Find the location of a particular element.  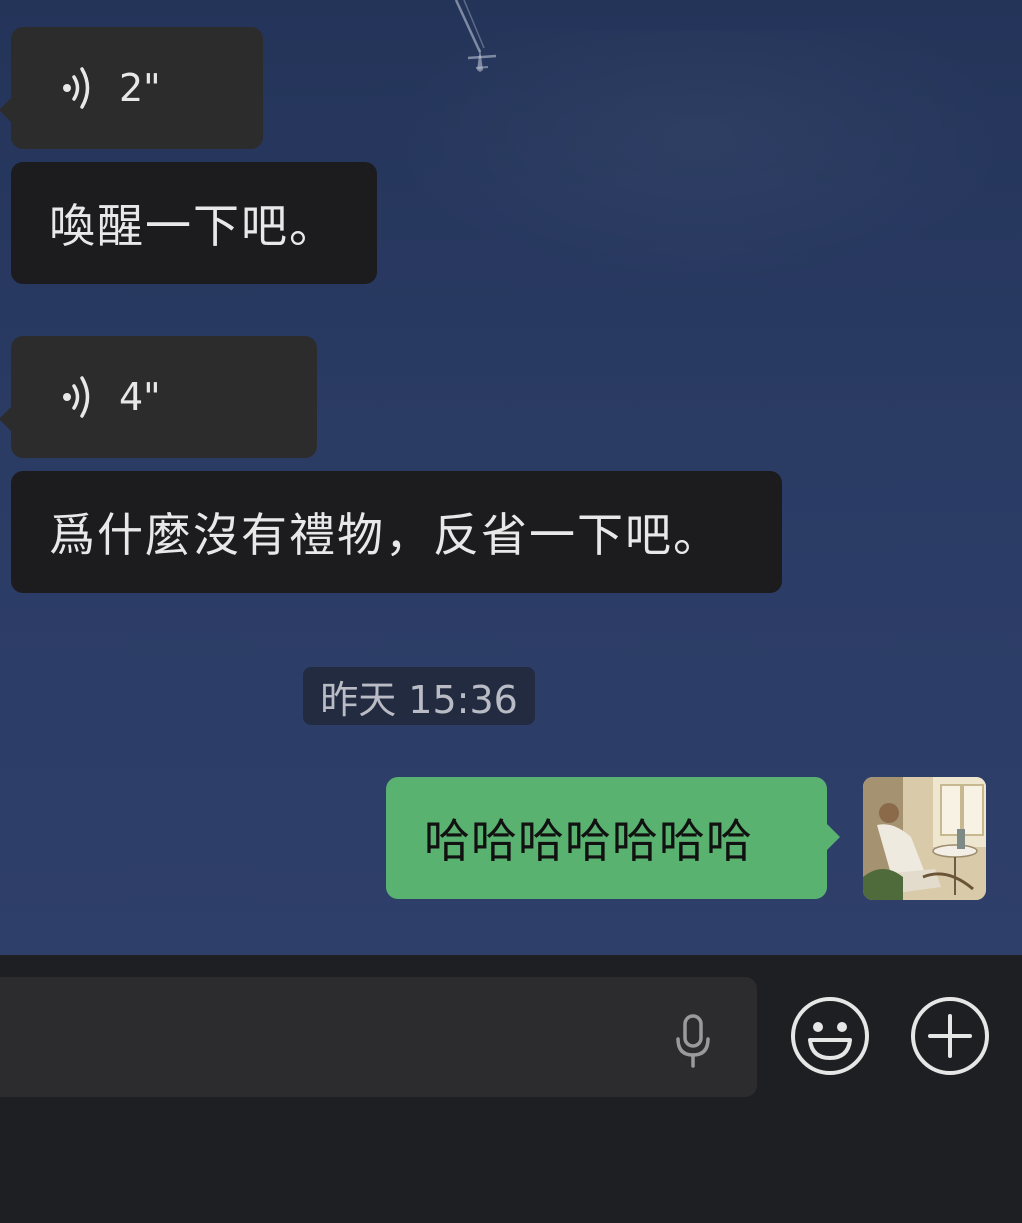

voice-duration: 2" is located at coordinates (140, 88).